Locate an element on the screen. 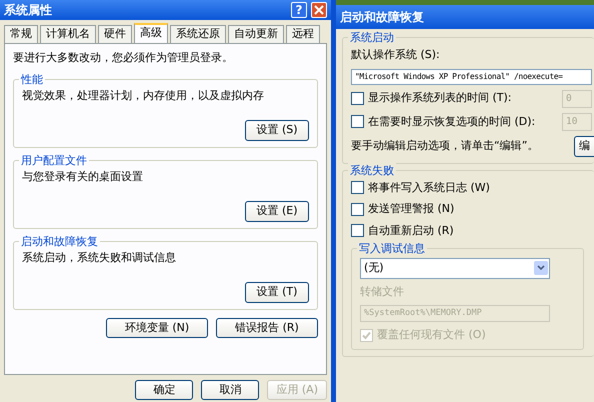  checkbox-label: 显示操作系统列表的时间 (T): is located at coordinates (440, 98).